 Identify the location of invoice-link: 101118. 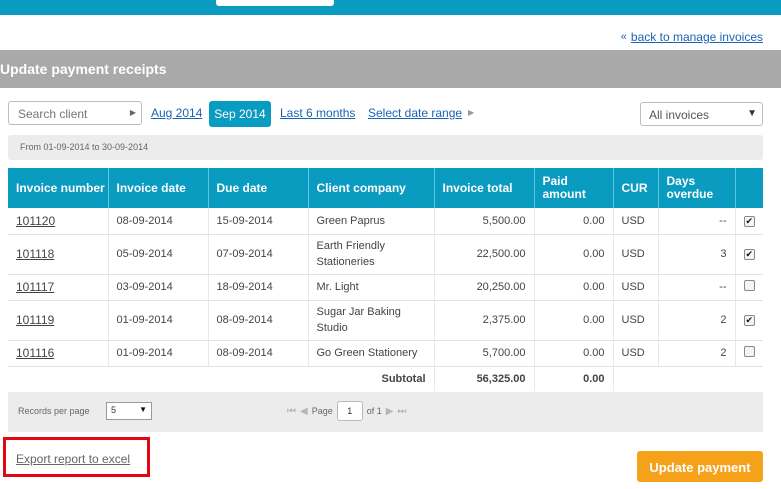
(35, 254).